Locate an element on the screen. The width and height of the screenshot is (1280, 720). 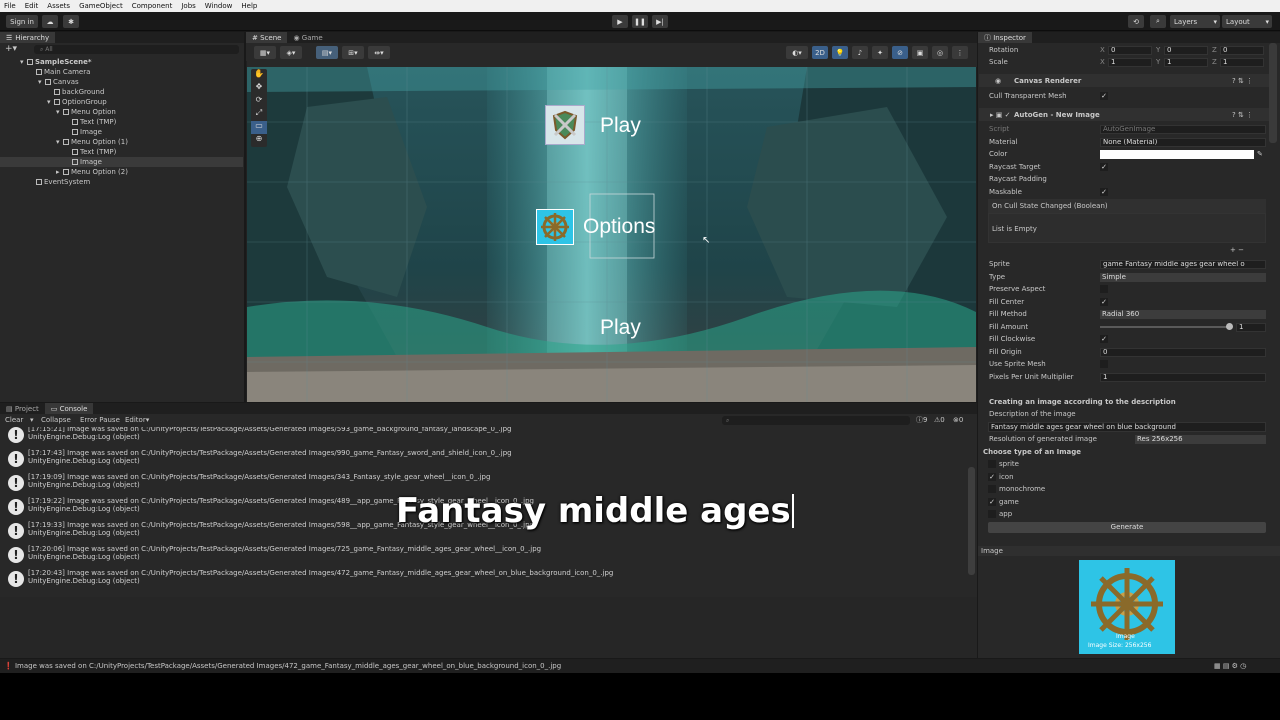
gizmos-icon: ◎ is located at coordinates (940, 52).